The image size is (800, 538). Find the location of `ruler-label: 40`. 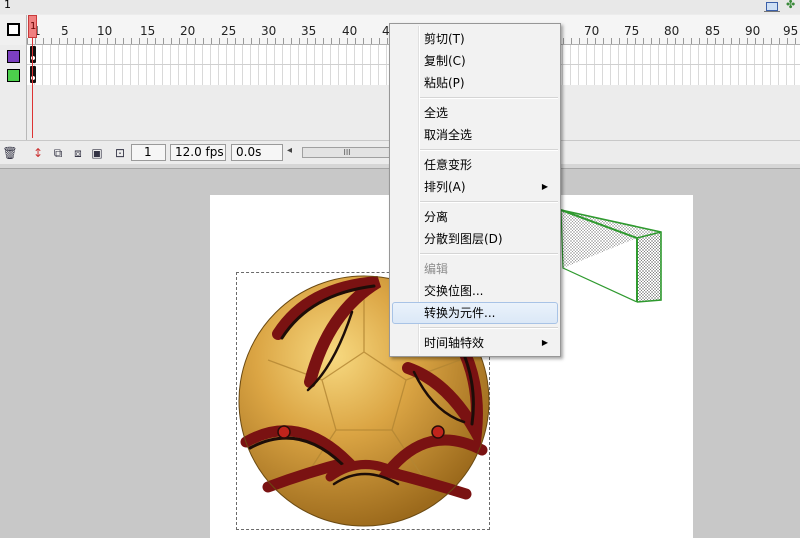

ruler-label: 40 is located at coordinates (350, 31).